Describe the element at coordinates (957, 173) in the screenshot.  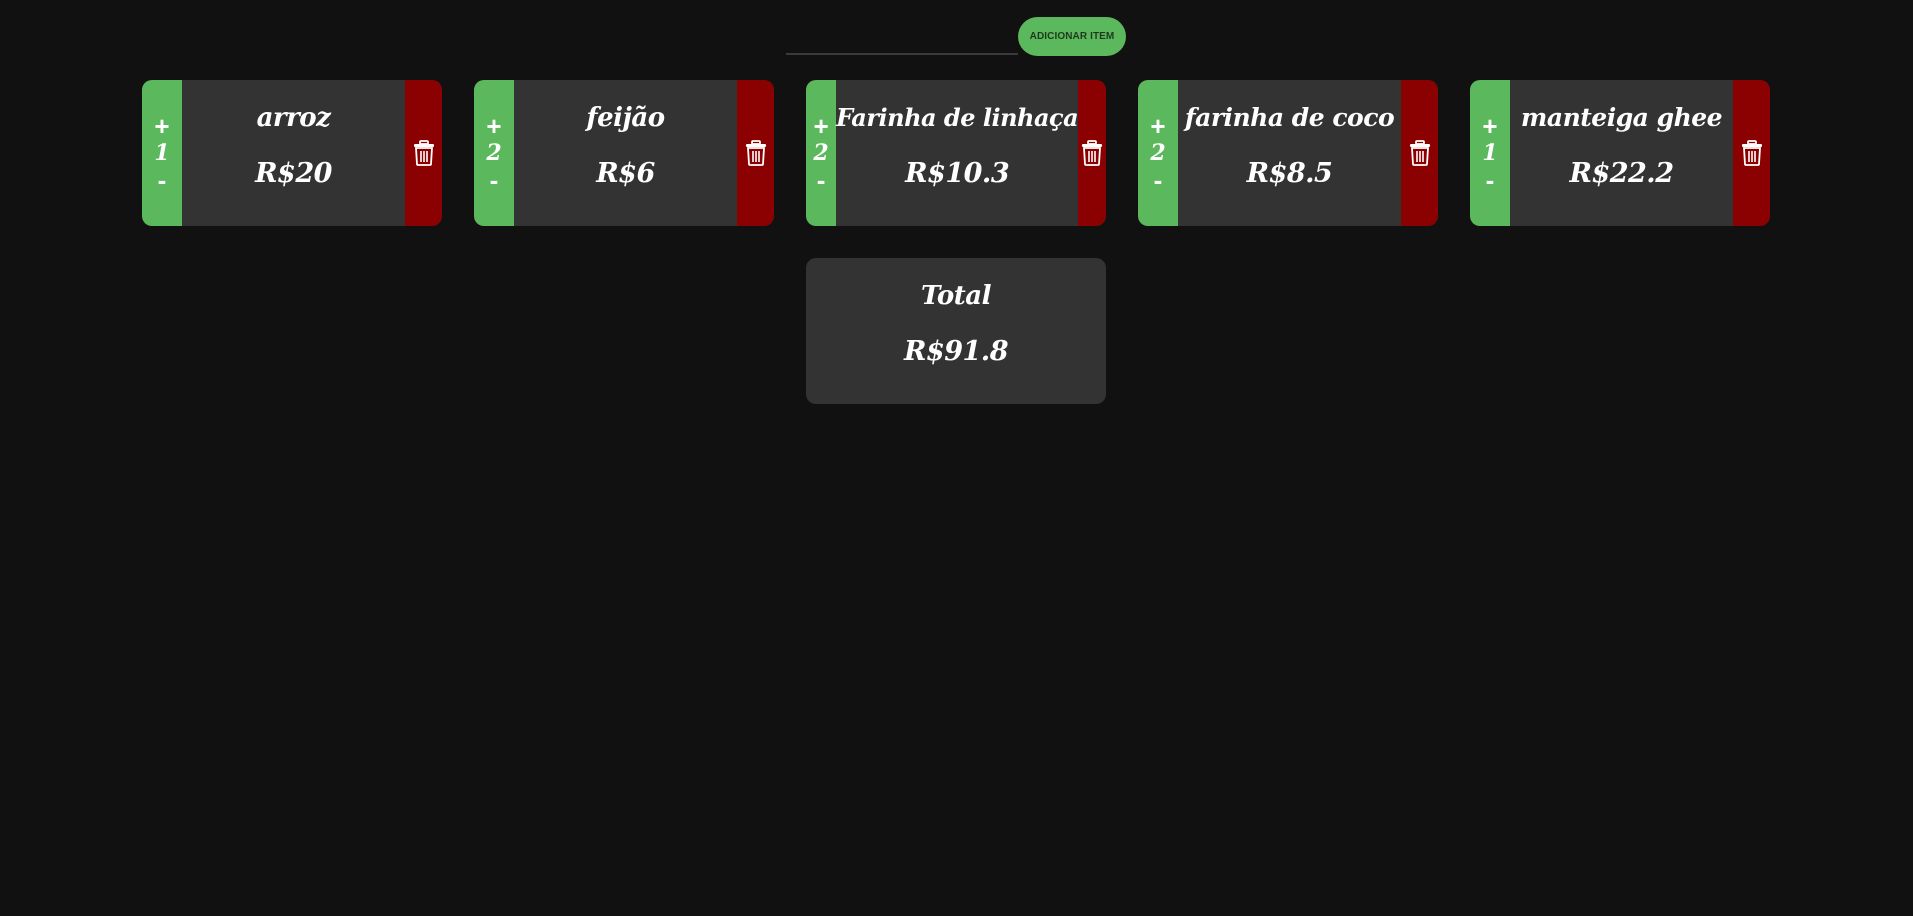
I see `item-price: R$10.3` at that location.